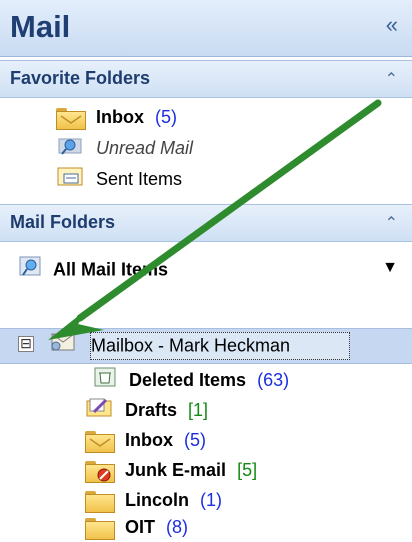 This screenshot has height=542, width=412. What do you see at coordinates (198, 410) in the screenshot?
I see `drafts-count: [1]` at bounding box center [198, 410].